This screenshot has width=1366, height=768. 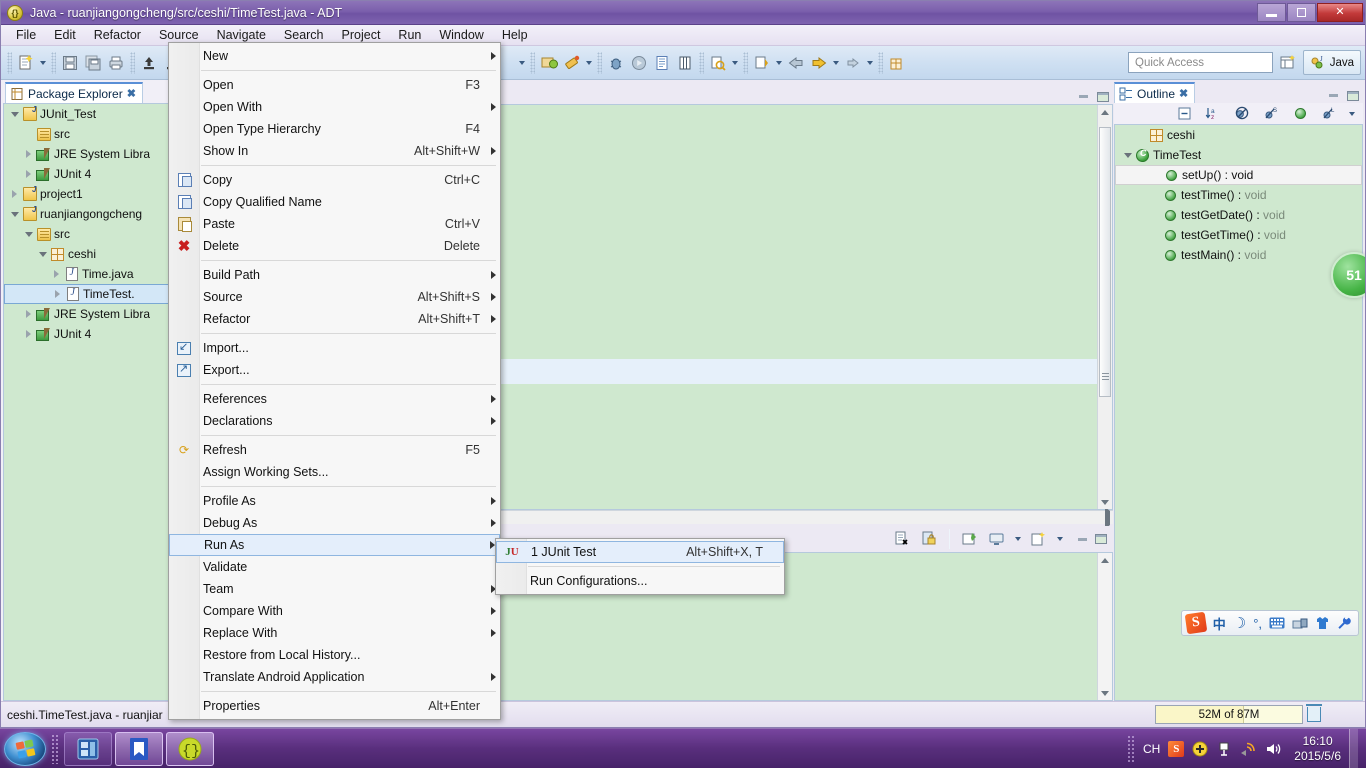 What do you see at coordinates (1224, 749) in the screenshot?
I see `usb-icon` at bounding box center [1224, 749].